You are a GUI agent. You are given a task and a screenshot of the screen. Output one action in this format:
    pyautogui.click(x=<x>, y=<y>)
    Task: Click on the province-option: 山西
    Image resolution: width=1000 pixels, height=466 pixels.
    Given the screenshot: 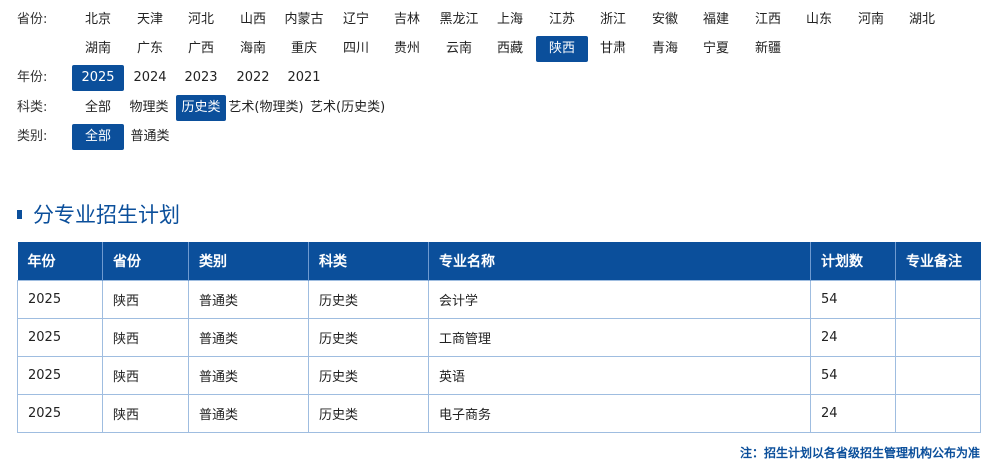 What is the action you would take?
    pyautogui.click(x=253, y=20)
    